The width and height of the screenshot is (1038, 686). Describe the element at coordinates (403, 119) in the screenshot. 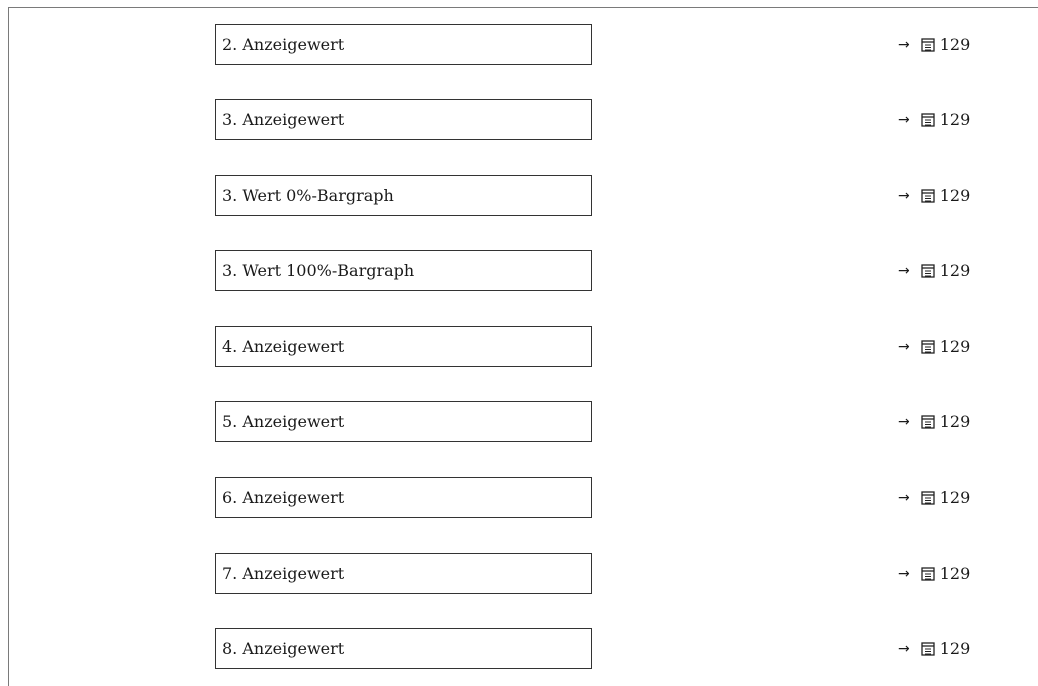

I see `parameter-name-box: 3. Anzeigewert` at that location.